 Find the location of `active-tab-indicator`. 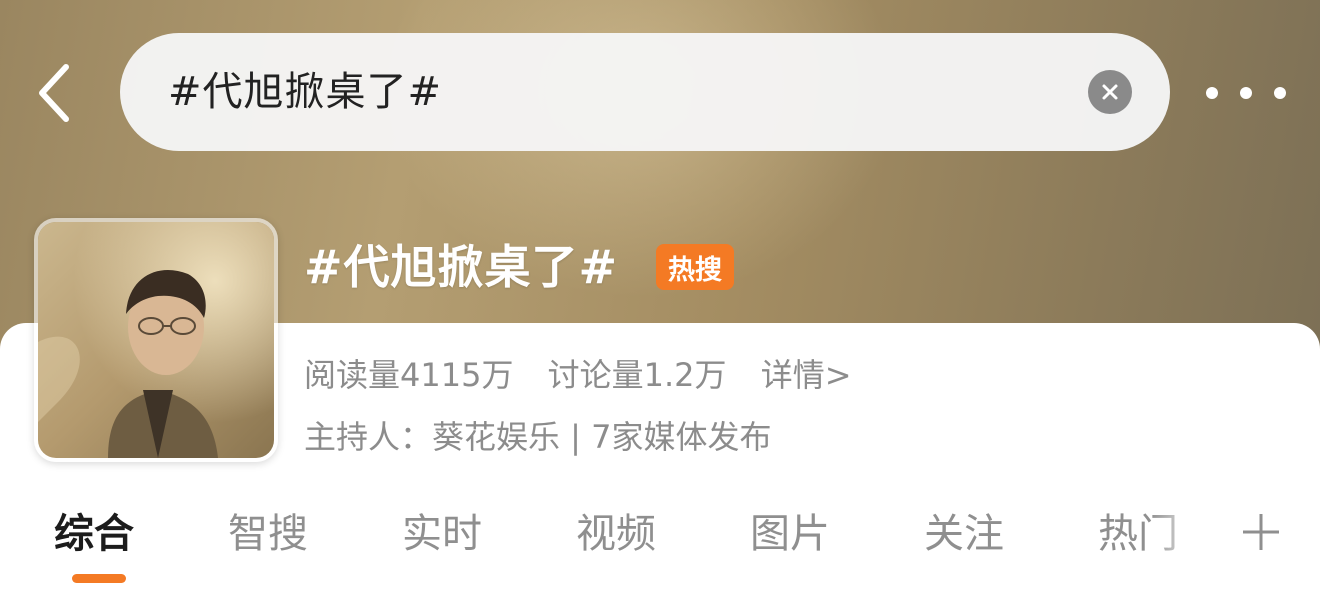

active-tab-indicator is located at coordinates (99, 578).